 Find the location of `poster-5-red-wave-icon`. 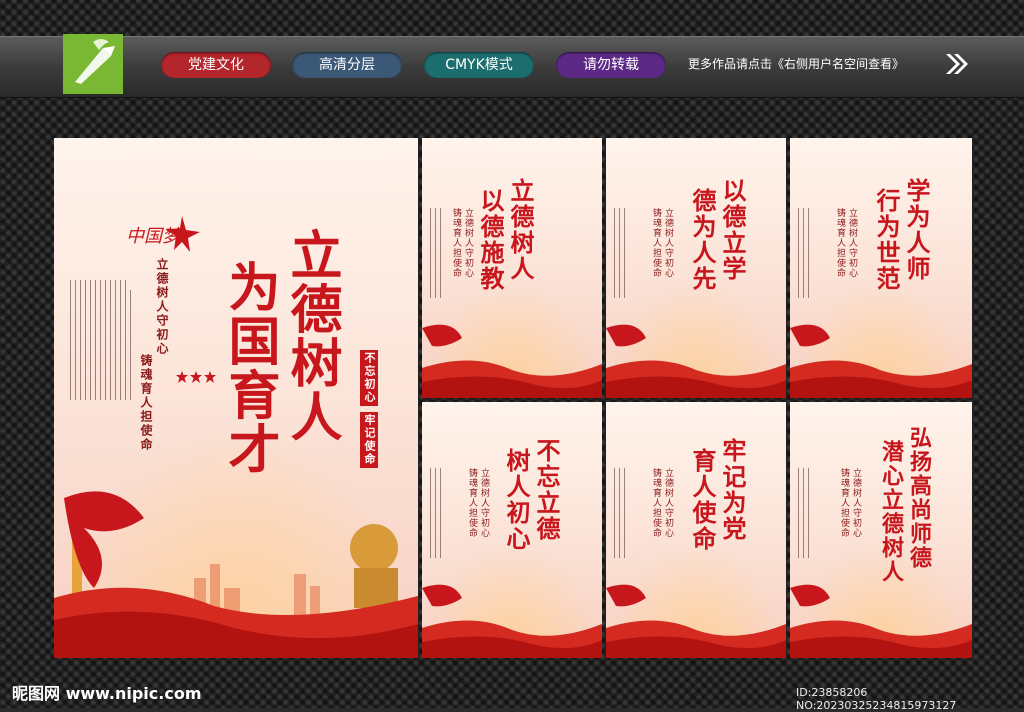

poster-5-red-wave-icon is located at coordinates (696, 621).